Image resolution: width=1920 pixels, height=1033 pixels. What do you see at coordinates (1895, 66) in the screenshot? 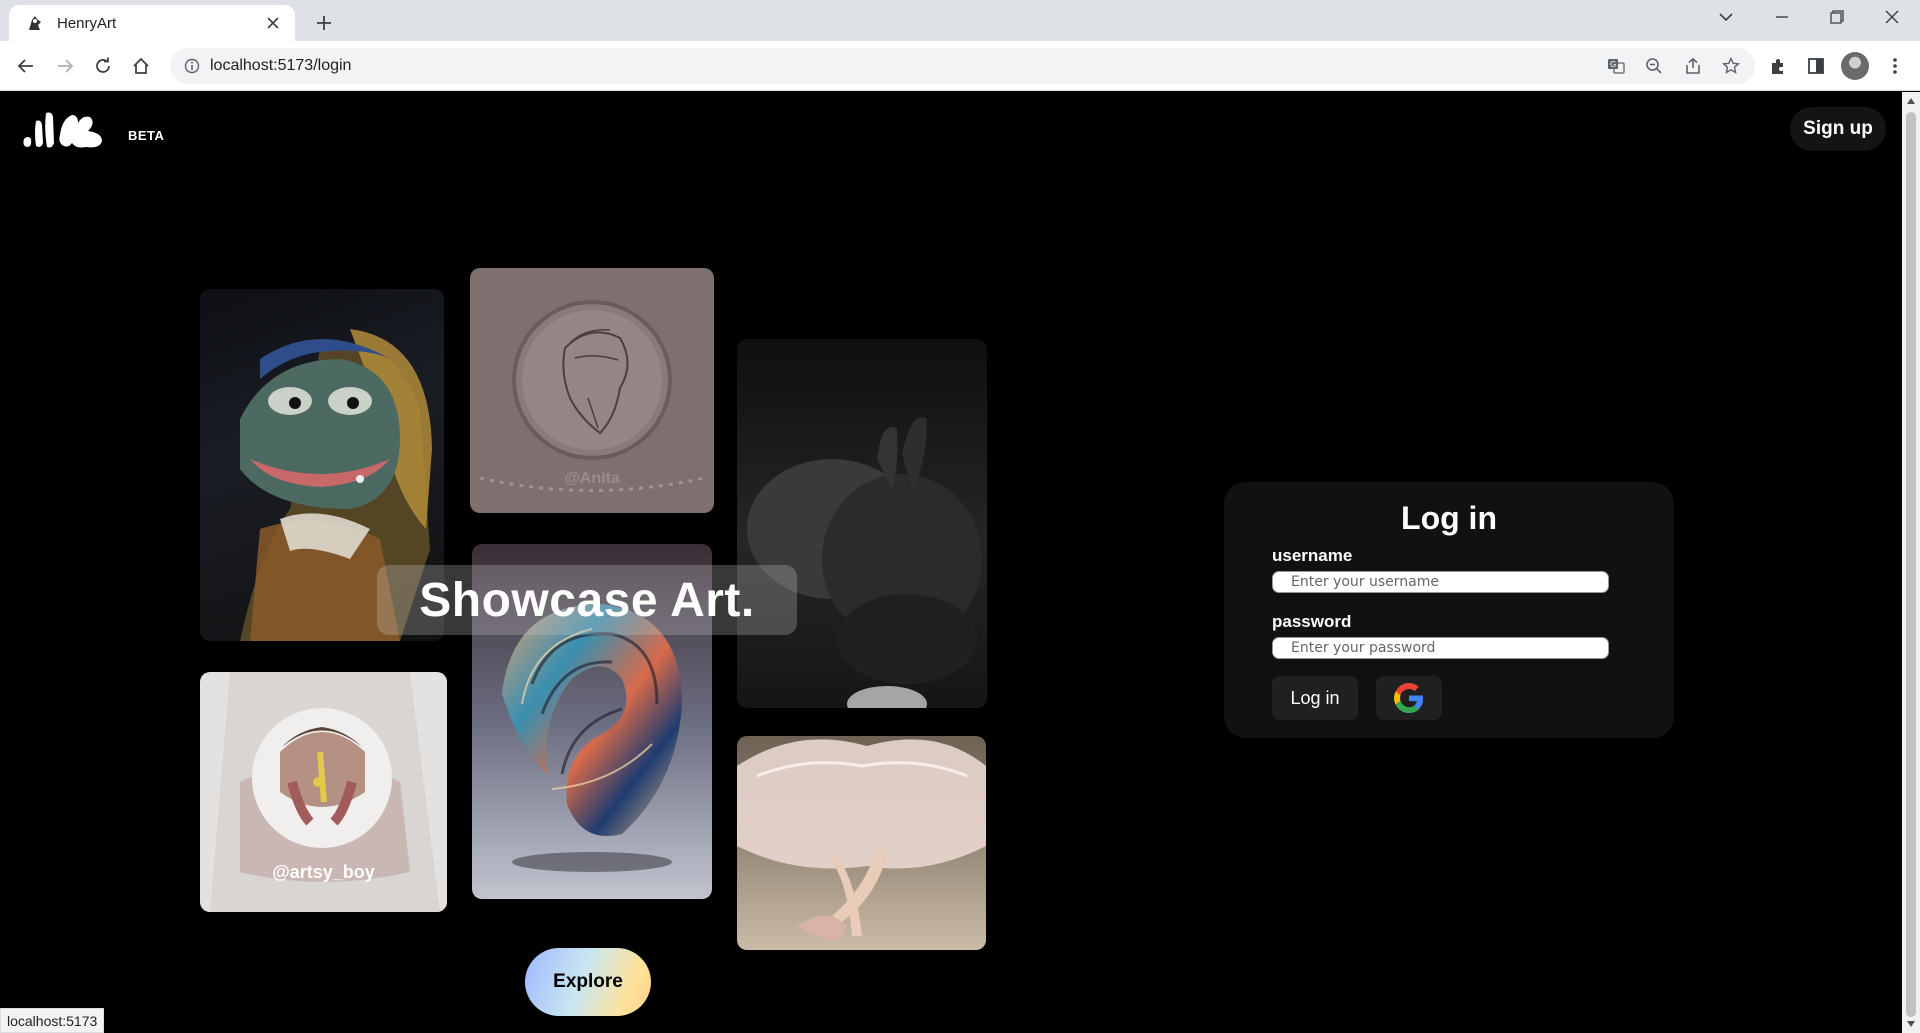
I see `menu-icon` at bounding box center [1895, 66].